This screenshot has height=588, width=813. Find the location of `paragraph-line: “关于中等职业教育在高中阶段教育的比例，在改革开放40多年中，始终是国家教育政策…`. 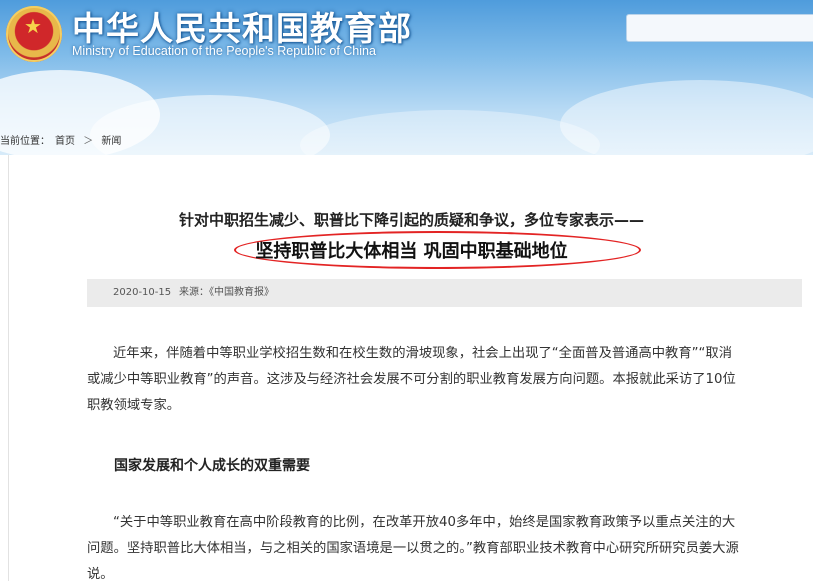

paragraph-line: “关于中等职业教育在高中阶段教育的比例，在改革开放40多年中，始终是国家教育政策… is located at coordinates (424, 522).